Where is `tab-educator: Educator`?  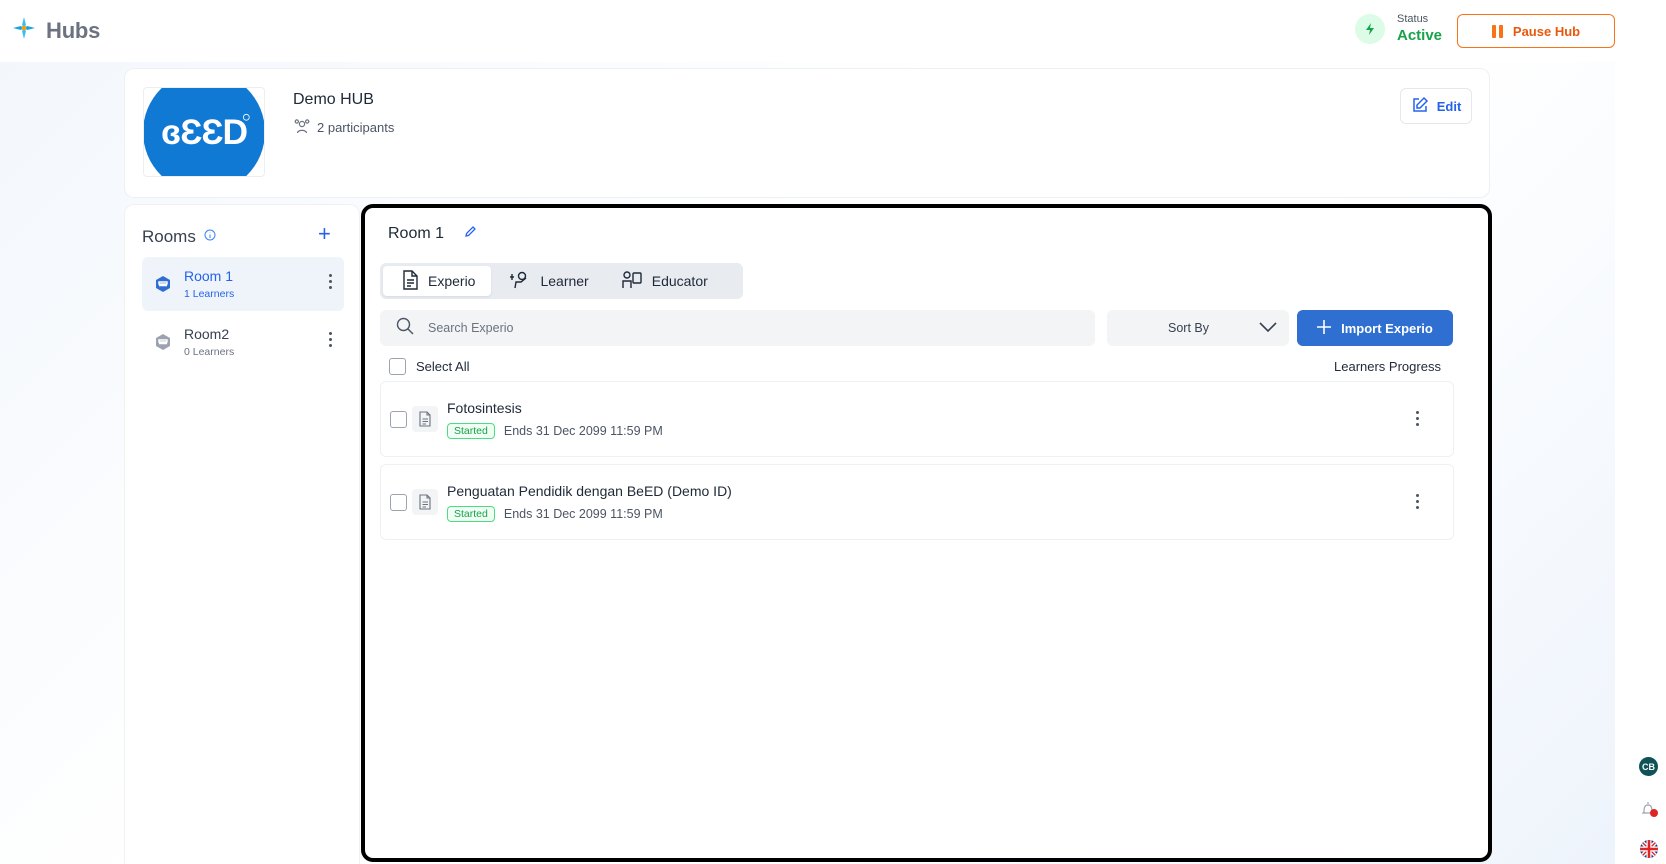 tab-educator: Educator is located at coordinates (664, 281).